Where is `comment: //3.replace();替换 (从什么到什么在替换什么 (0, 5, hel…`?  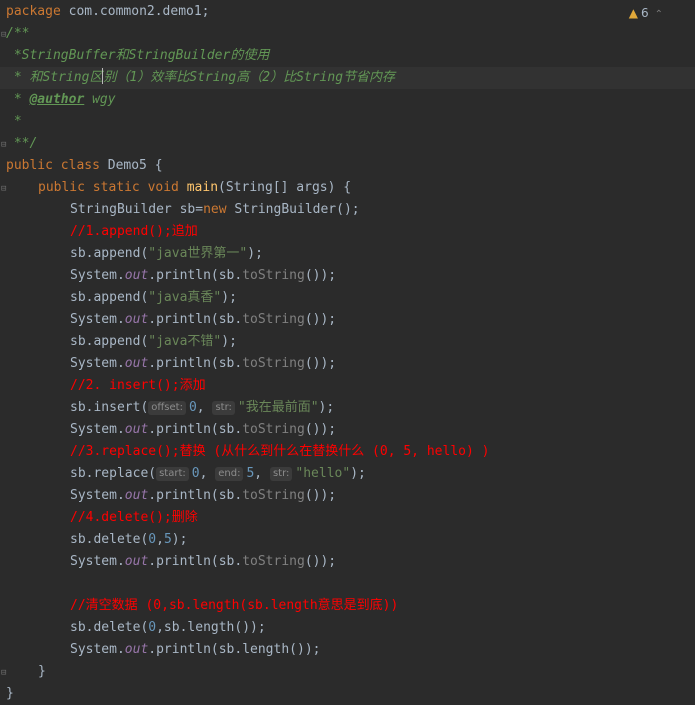 comment: //3.replace();替换 (从什么到什么在替换什么 (0, 5, hel… is located at coordinates (280, 451).